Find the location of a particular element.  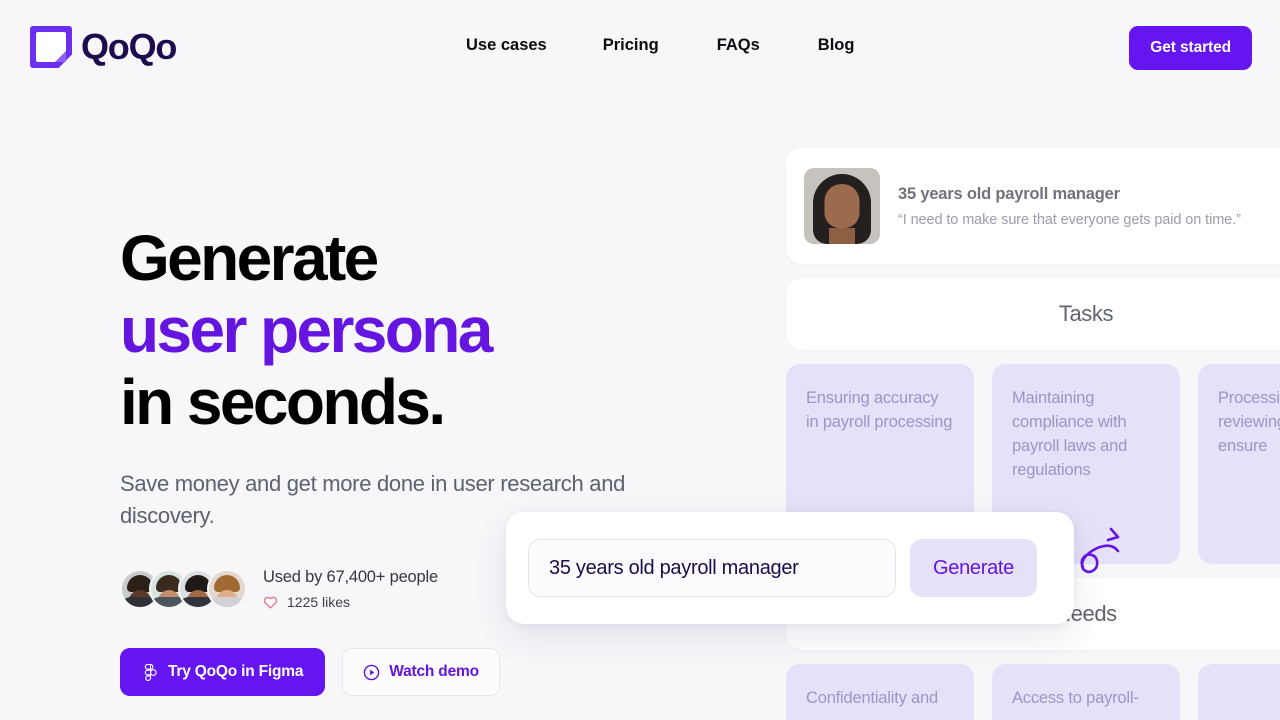

social-proof-text: Used by 67,400+ people 1225 likes is located at coordinates (350, 589).